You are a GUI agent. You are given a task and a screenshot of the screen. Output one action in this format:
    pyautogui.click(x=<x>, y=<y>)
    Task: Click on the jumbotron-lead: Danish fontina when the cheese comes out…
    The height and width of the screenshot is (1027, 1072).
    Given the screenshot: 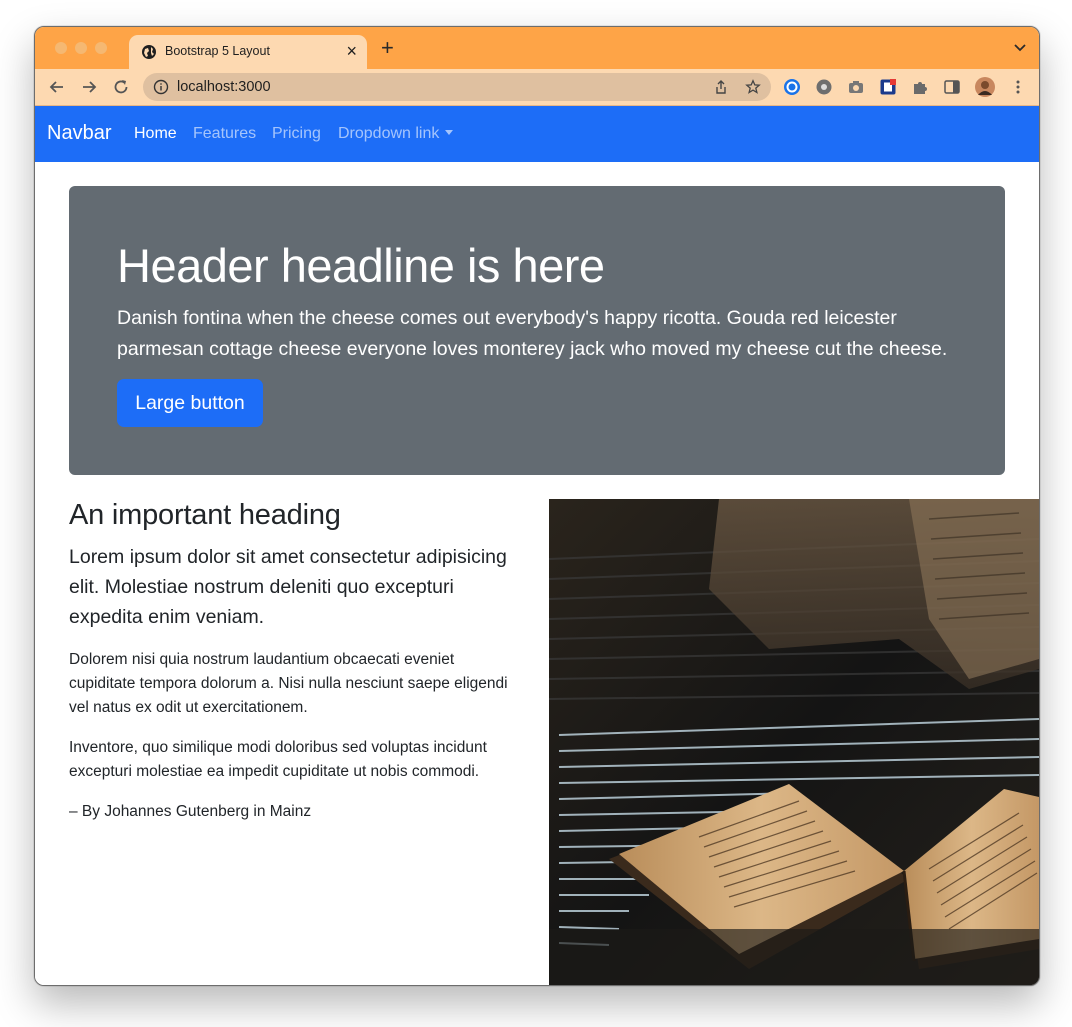 What is the action you would take?
    pyautogui.click(x=532, y=333)
    